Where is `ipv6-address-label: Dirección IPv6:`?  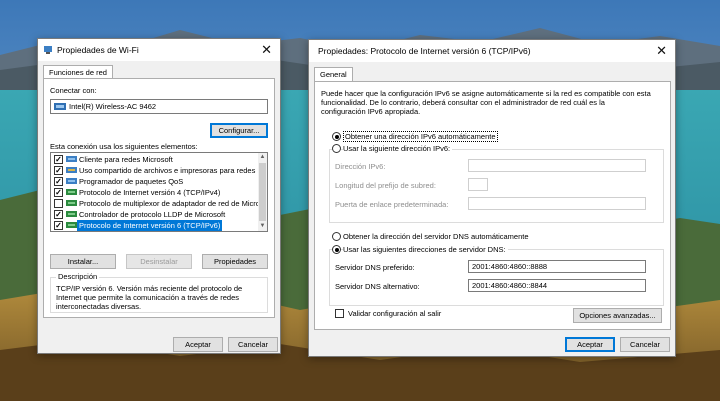 ipv6-address-label: Dirección IPv6: is located at coordinates (360, 166).